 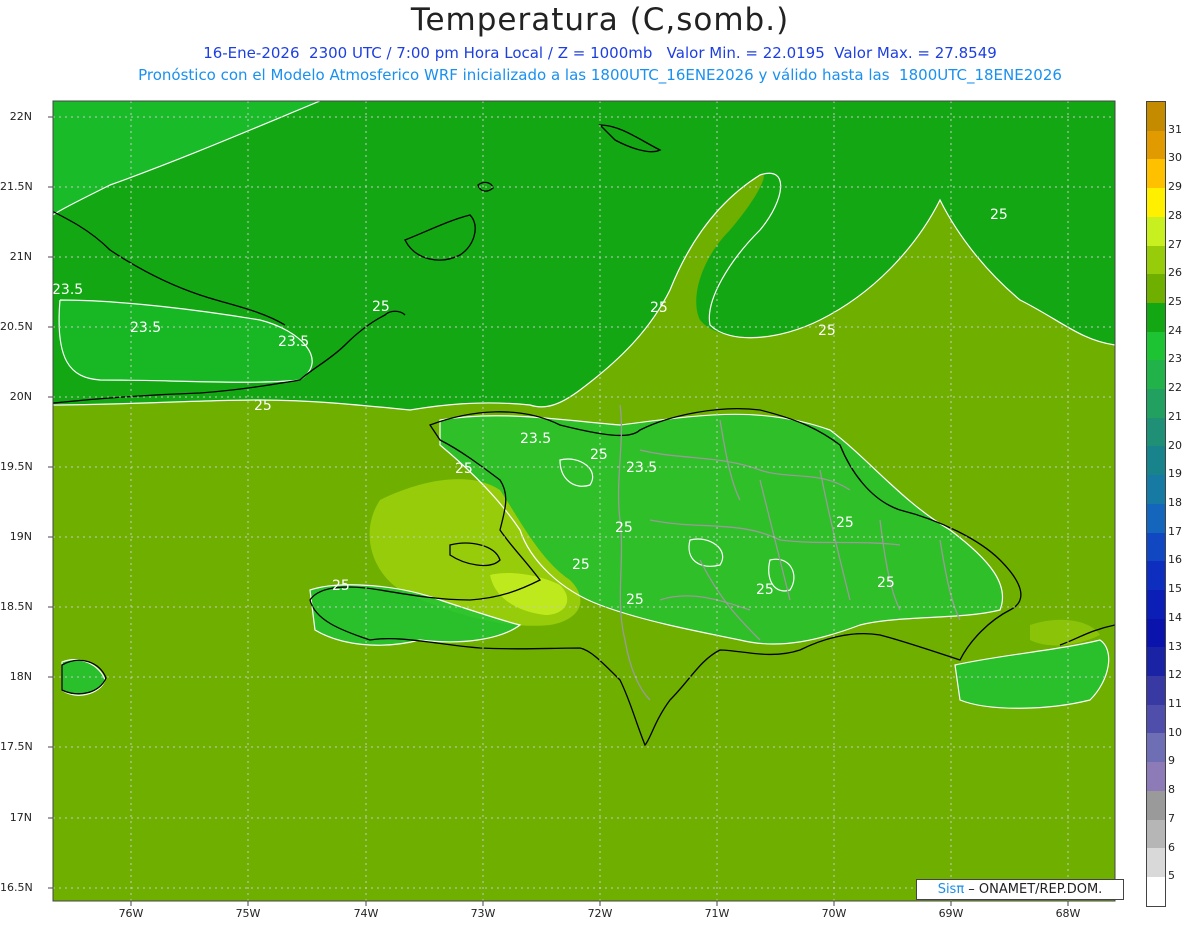 I want to click on color-bar-label: 18, so click(x=1175, y=502).